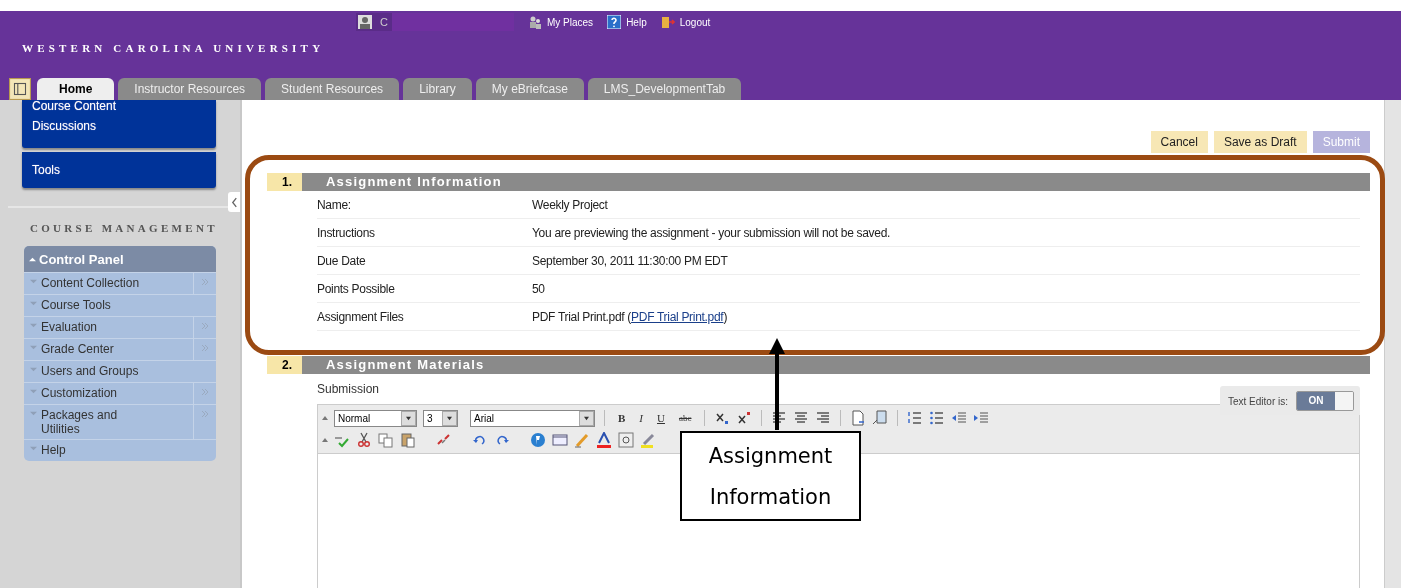 The height and width of the screenshot is (588, 1401). Describe the element at coordinates (356, 288) in the screenshot. I see `field-label: Points Possible` at that location.